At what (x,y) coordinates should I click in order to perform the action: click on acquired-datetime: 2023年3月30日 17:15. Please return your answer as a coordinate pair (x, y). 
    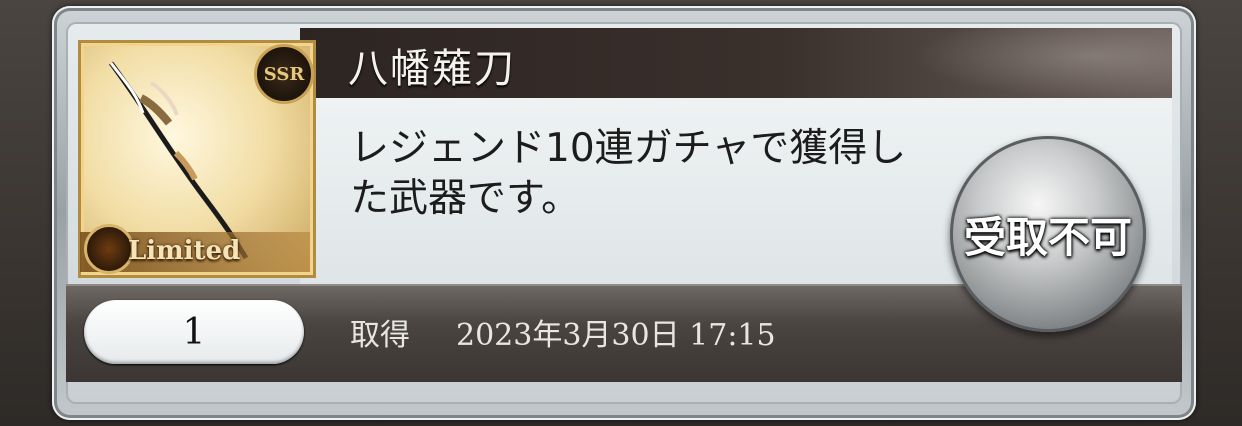
    Looking at the image, I should click on (616, 335).